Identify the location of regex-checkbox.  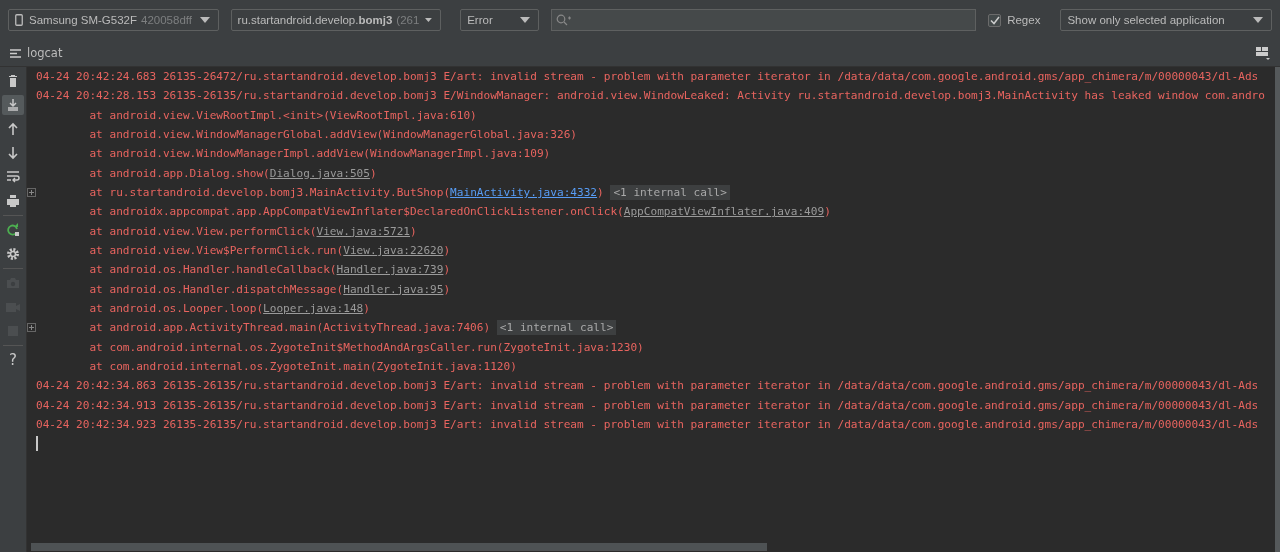
(995, 20).